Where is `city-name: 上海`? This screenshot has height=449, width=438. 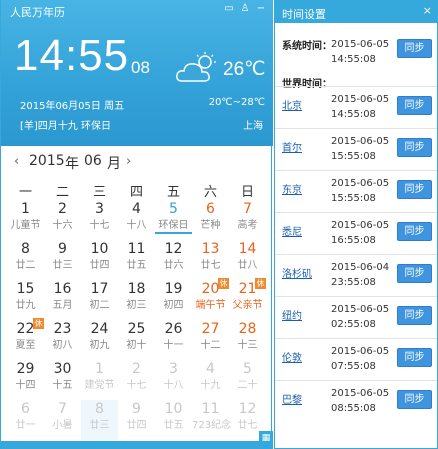 city-name: 上海 is located at coordinates (253, 124).